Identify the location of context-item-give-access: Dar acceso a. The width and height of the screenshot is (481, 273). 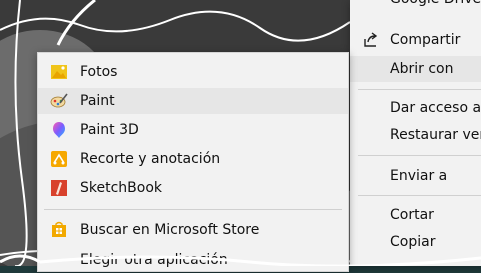
(415, 108).